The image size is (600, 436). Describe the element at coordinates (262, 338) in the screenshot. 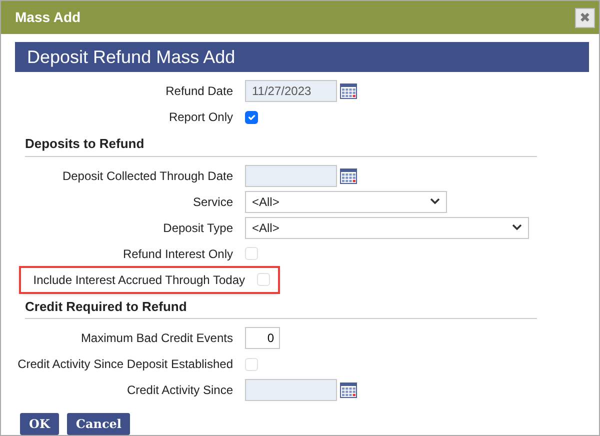

I see `number-field: 0` at that location.